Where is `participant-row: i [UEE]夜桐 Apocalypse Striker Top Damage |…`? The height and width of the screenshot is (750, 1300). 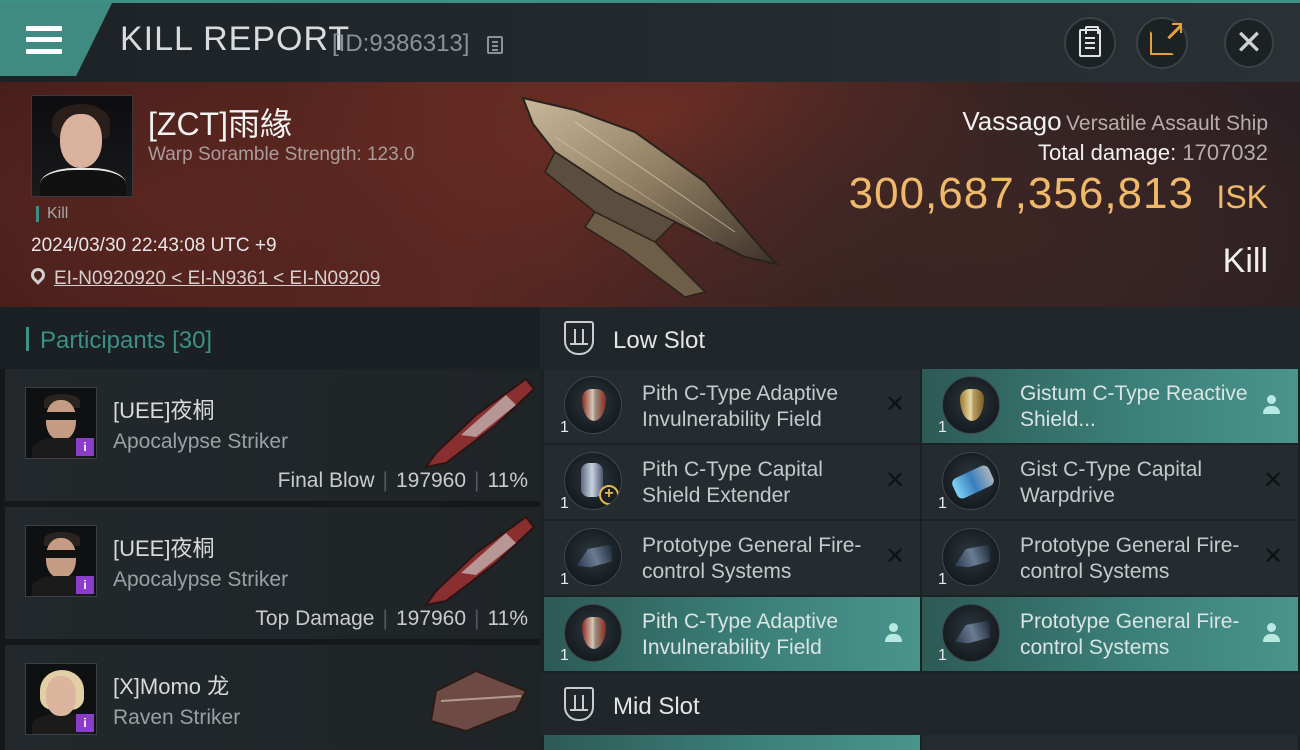 participant-row: i [UEE]夜桐 Apocalypse Striker Top Damage |… is located at coordinates (272, 574).